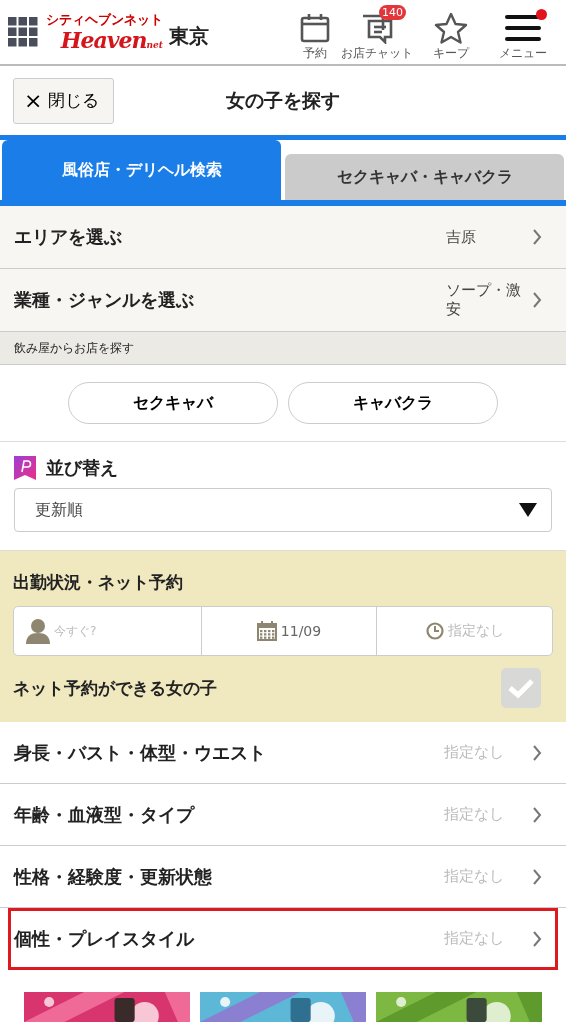 The width and height of the screenshot is (566, 1024). What do you see at coordinates (189, 36) in the screenshot?
I see `region-label: 東京` at bounding box center [189, 36].